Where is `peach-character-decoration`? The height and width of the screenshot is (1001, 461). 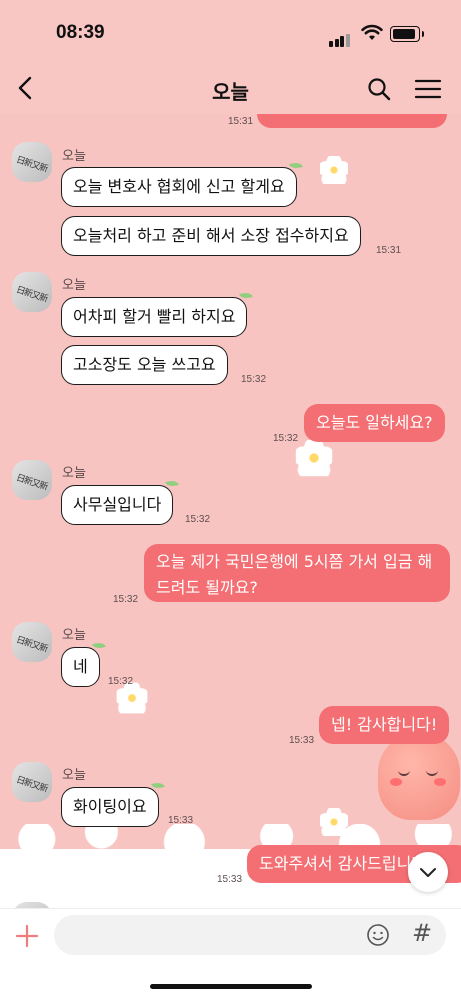 peach-character-decoration is located at coordinates (419, 777).